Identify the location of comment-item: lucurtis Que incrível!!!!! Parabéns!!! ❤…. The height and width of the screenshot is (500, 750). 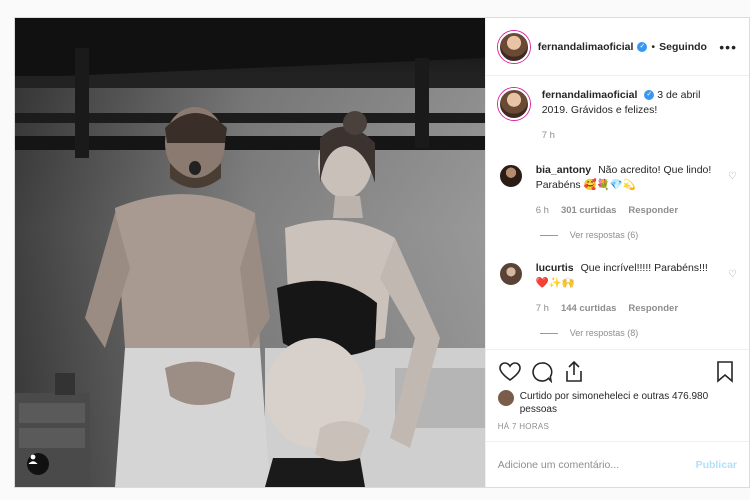
(617, 288).